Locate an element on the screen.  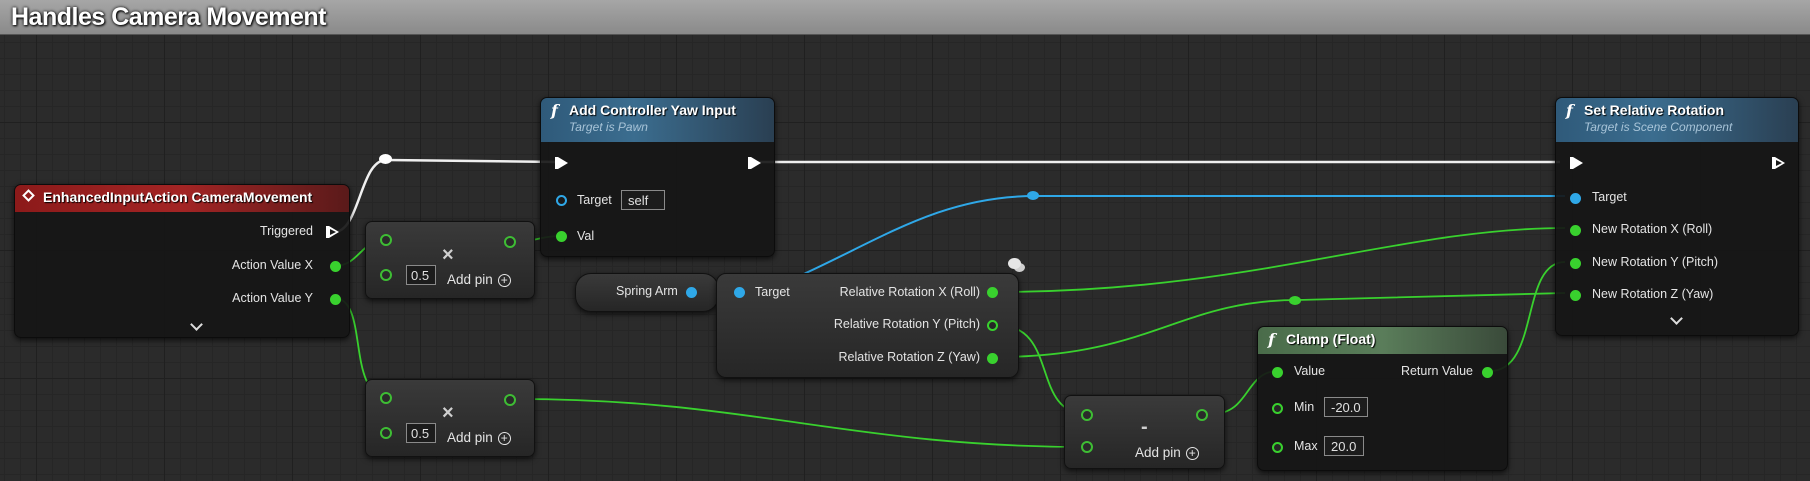
spring-arm-label: Spring Arm is located at coordinates (647, 291).